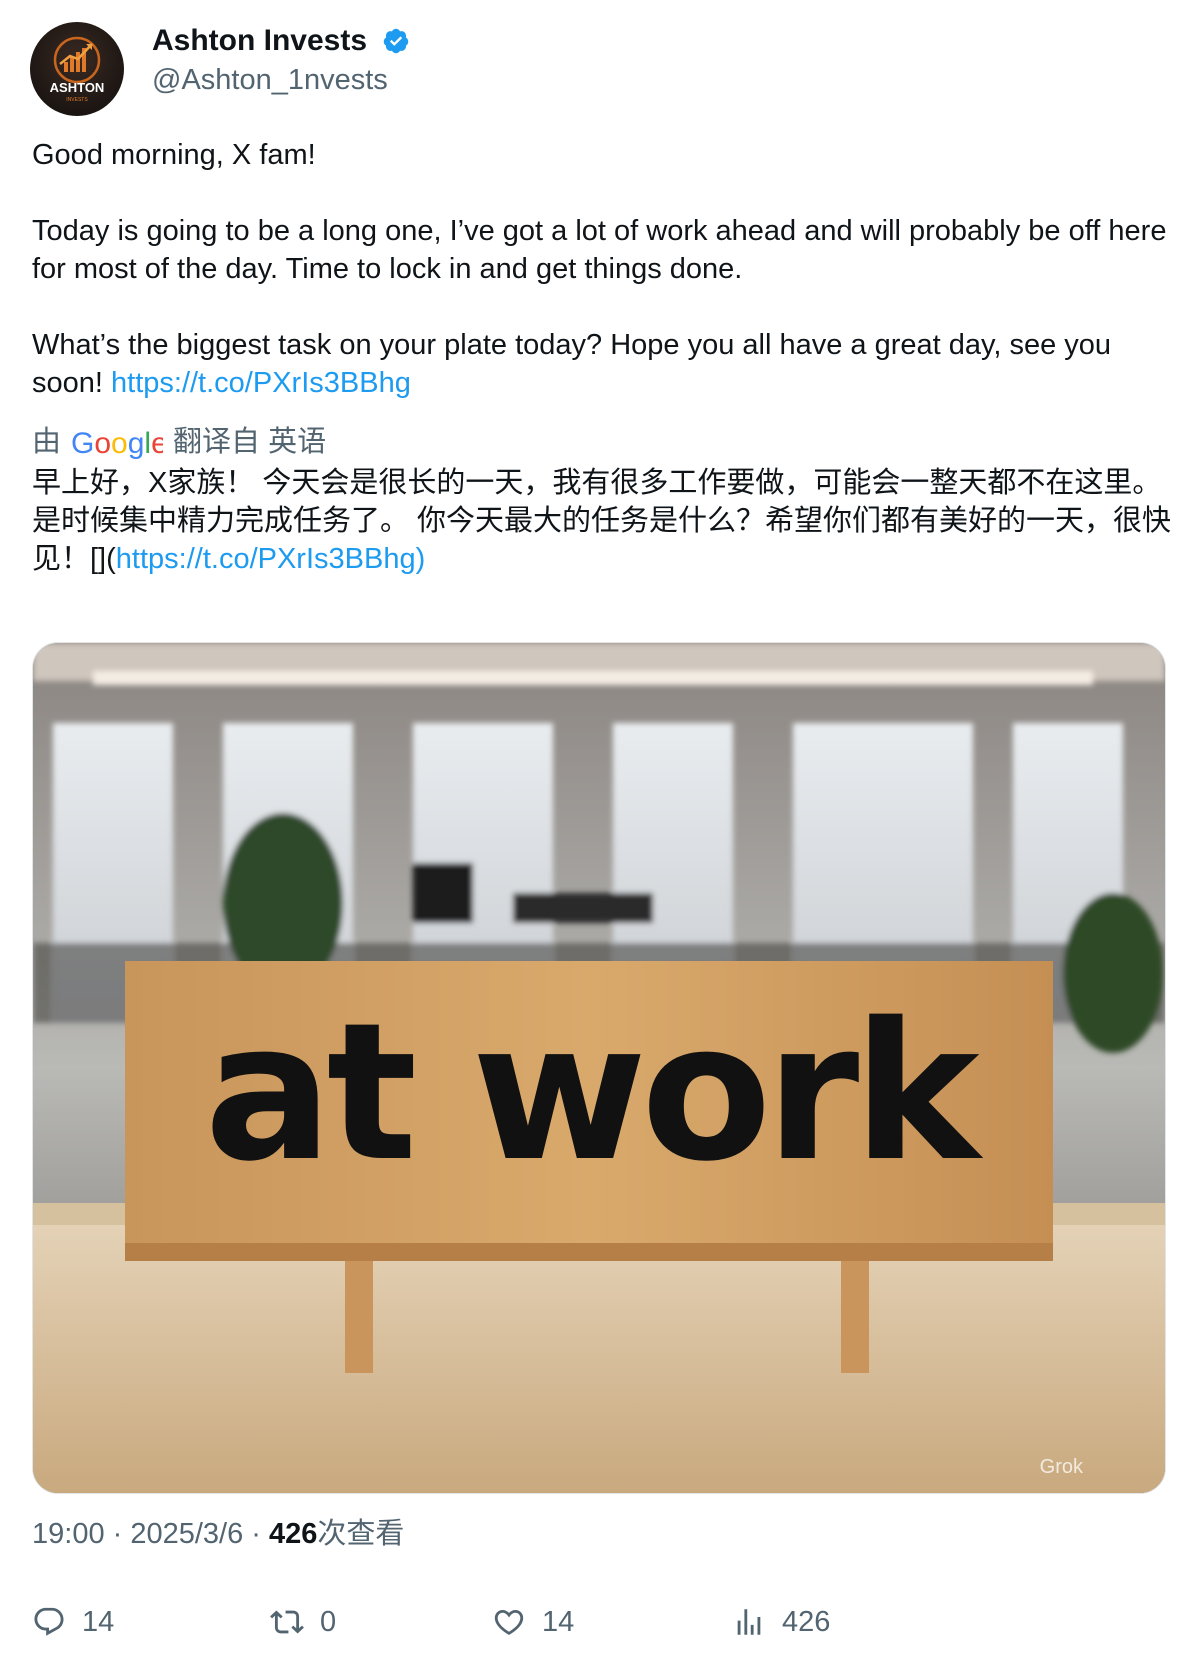  Describe the element at coordinates (509, 1622) in the screenshot. I see `heart-icon` at that location.